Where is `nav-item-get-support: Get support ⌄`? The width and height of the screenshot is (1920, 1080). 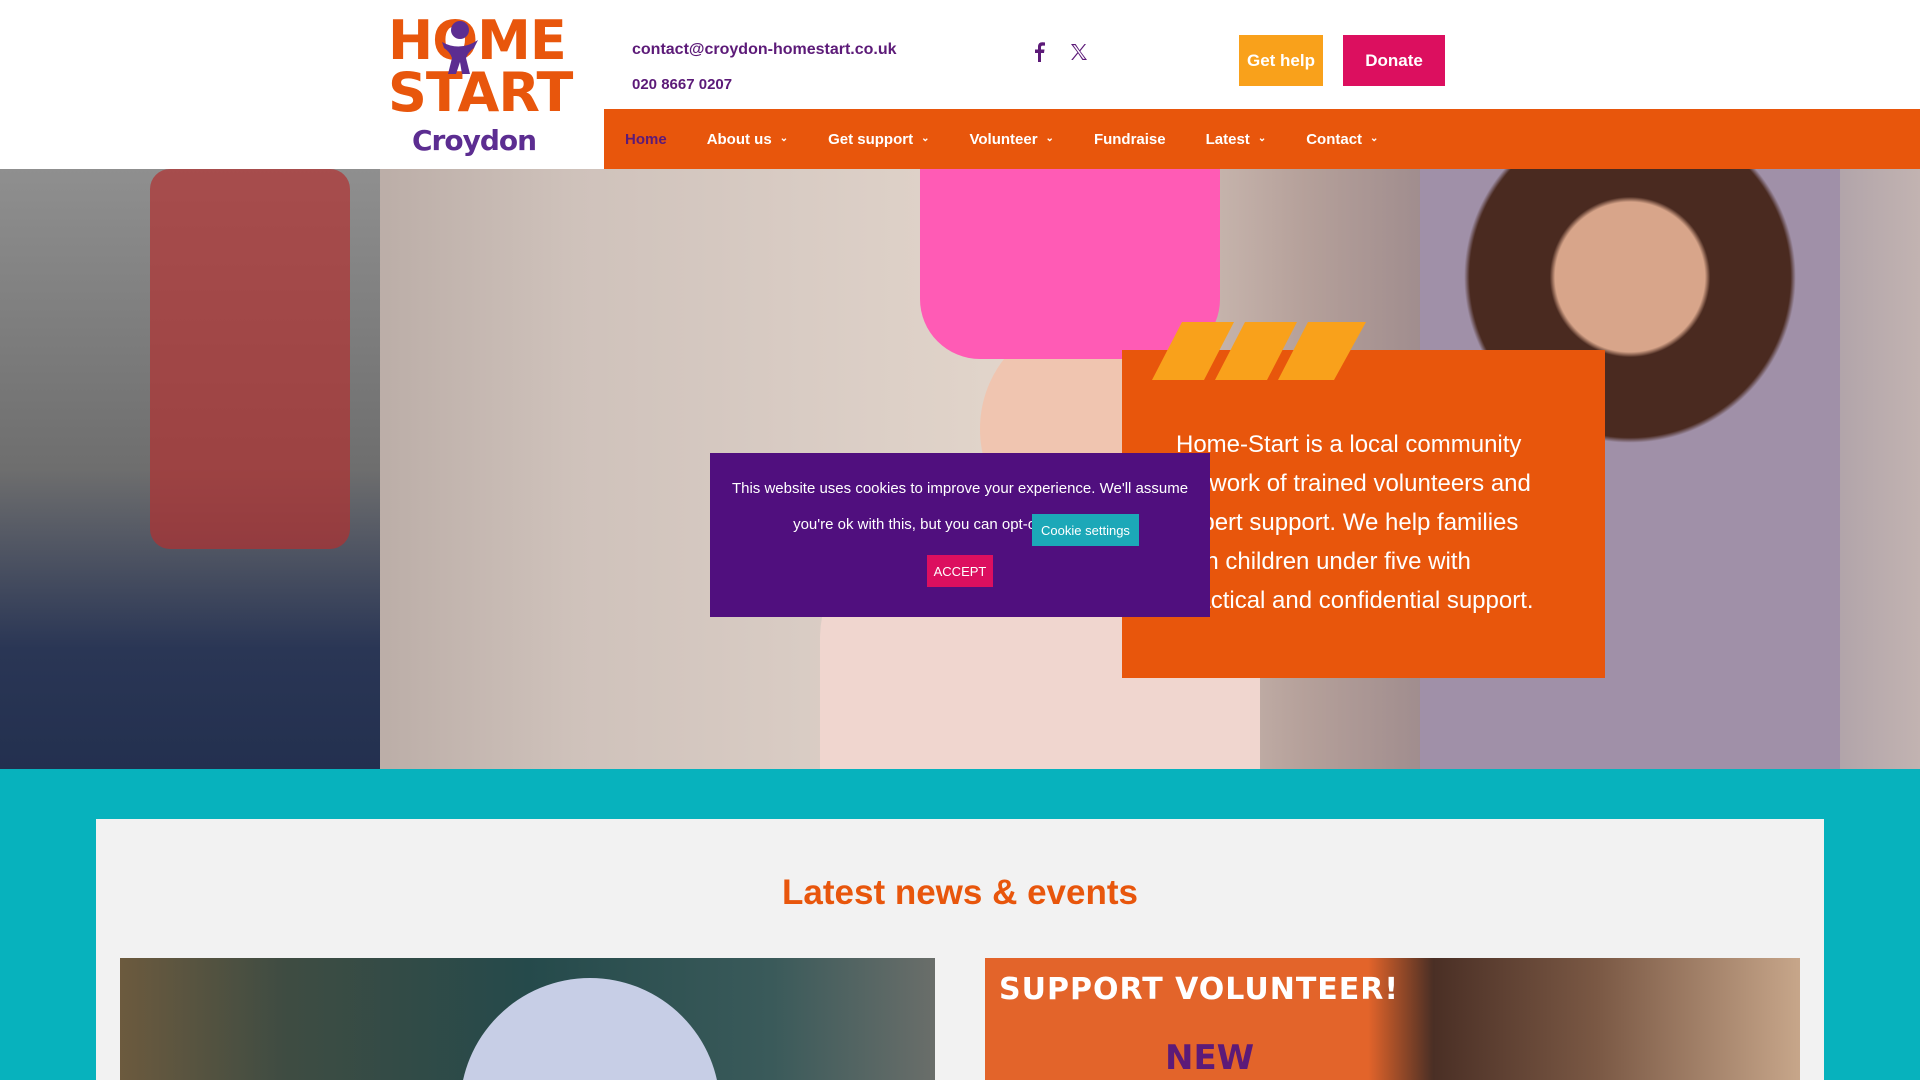 nav-item-get-support: Get support ⌄ is located at coordinates (878, 139).